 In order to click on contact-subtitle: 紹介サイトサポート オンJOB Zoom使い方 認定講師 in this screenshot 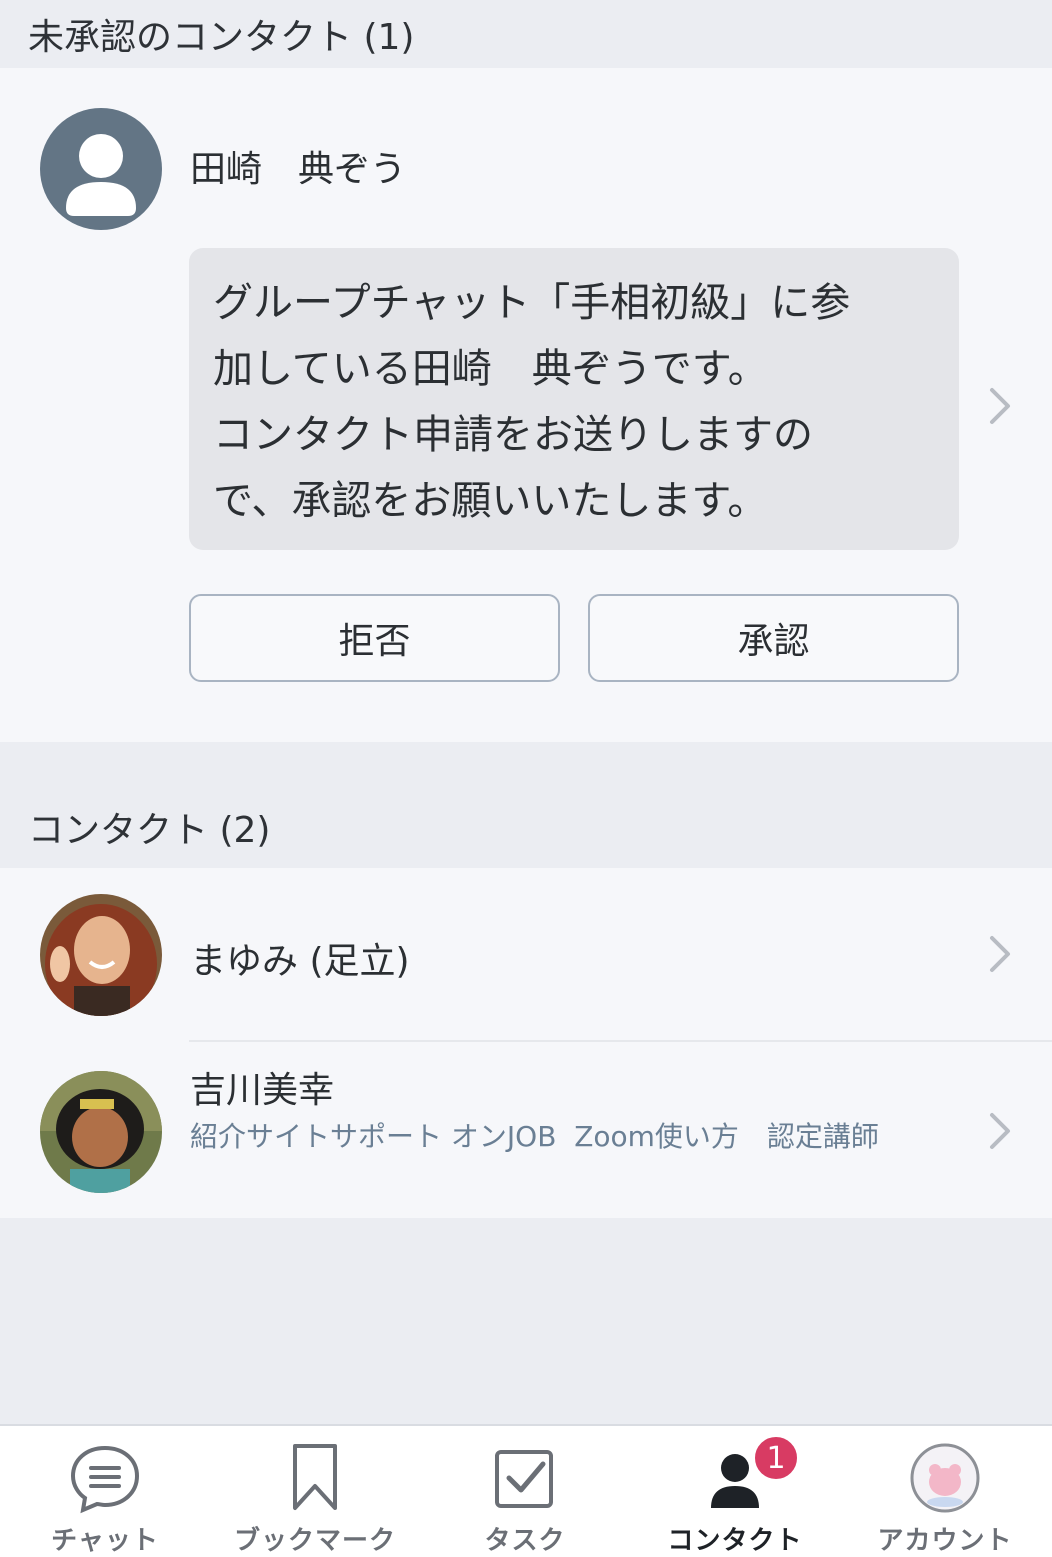, I will do `click(534, 1136)`.